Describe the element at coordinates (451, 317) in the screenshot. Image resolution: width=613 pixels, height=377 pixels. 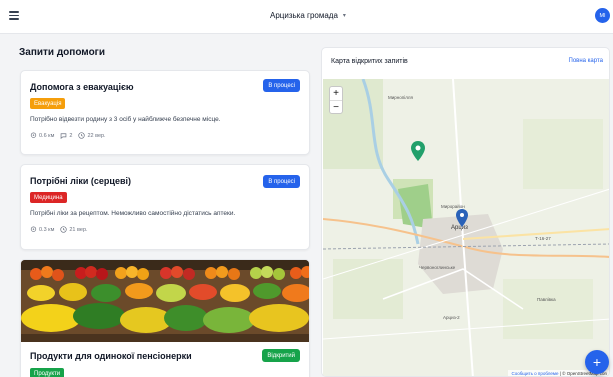
I see `map-label-south: Арциз-2` at that location.